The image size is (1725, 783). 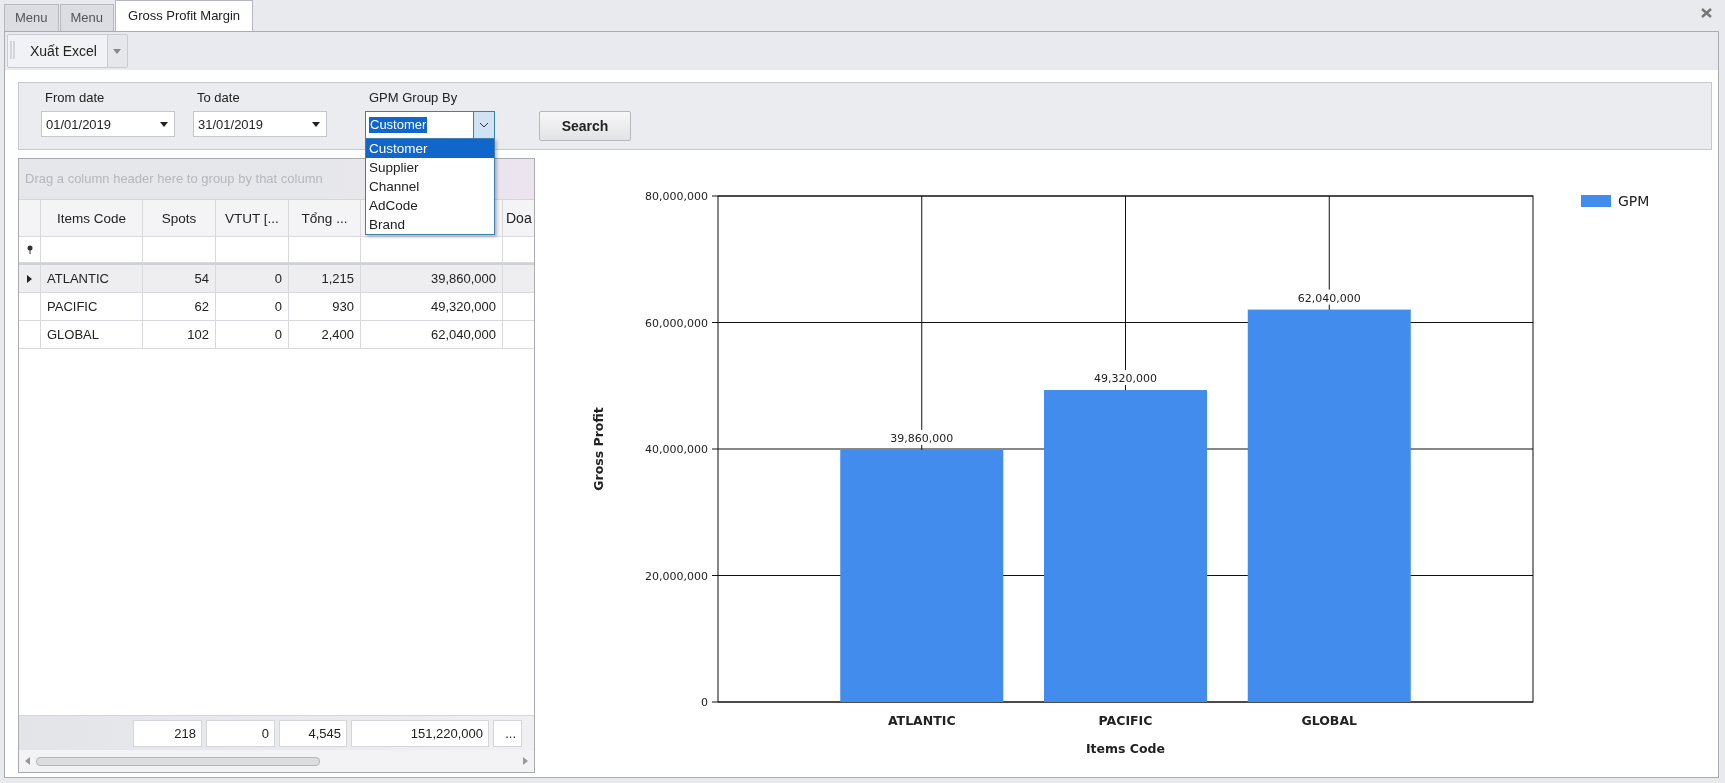 What do you see at coordinates (1125, 720) in the screenshot?
I see `x-tick-label: PACIFIC` at bounding box center [1125, 720].